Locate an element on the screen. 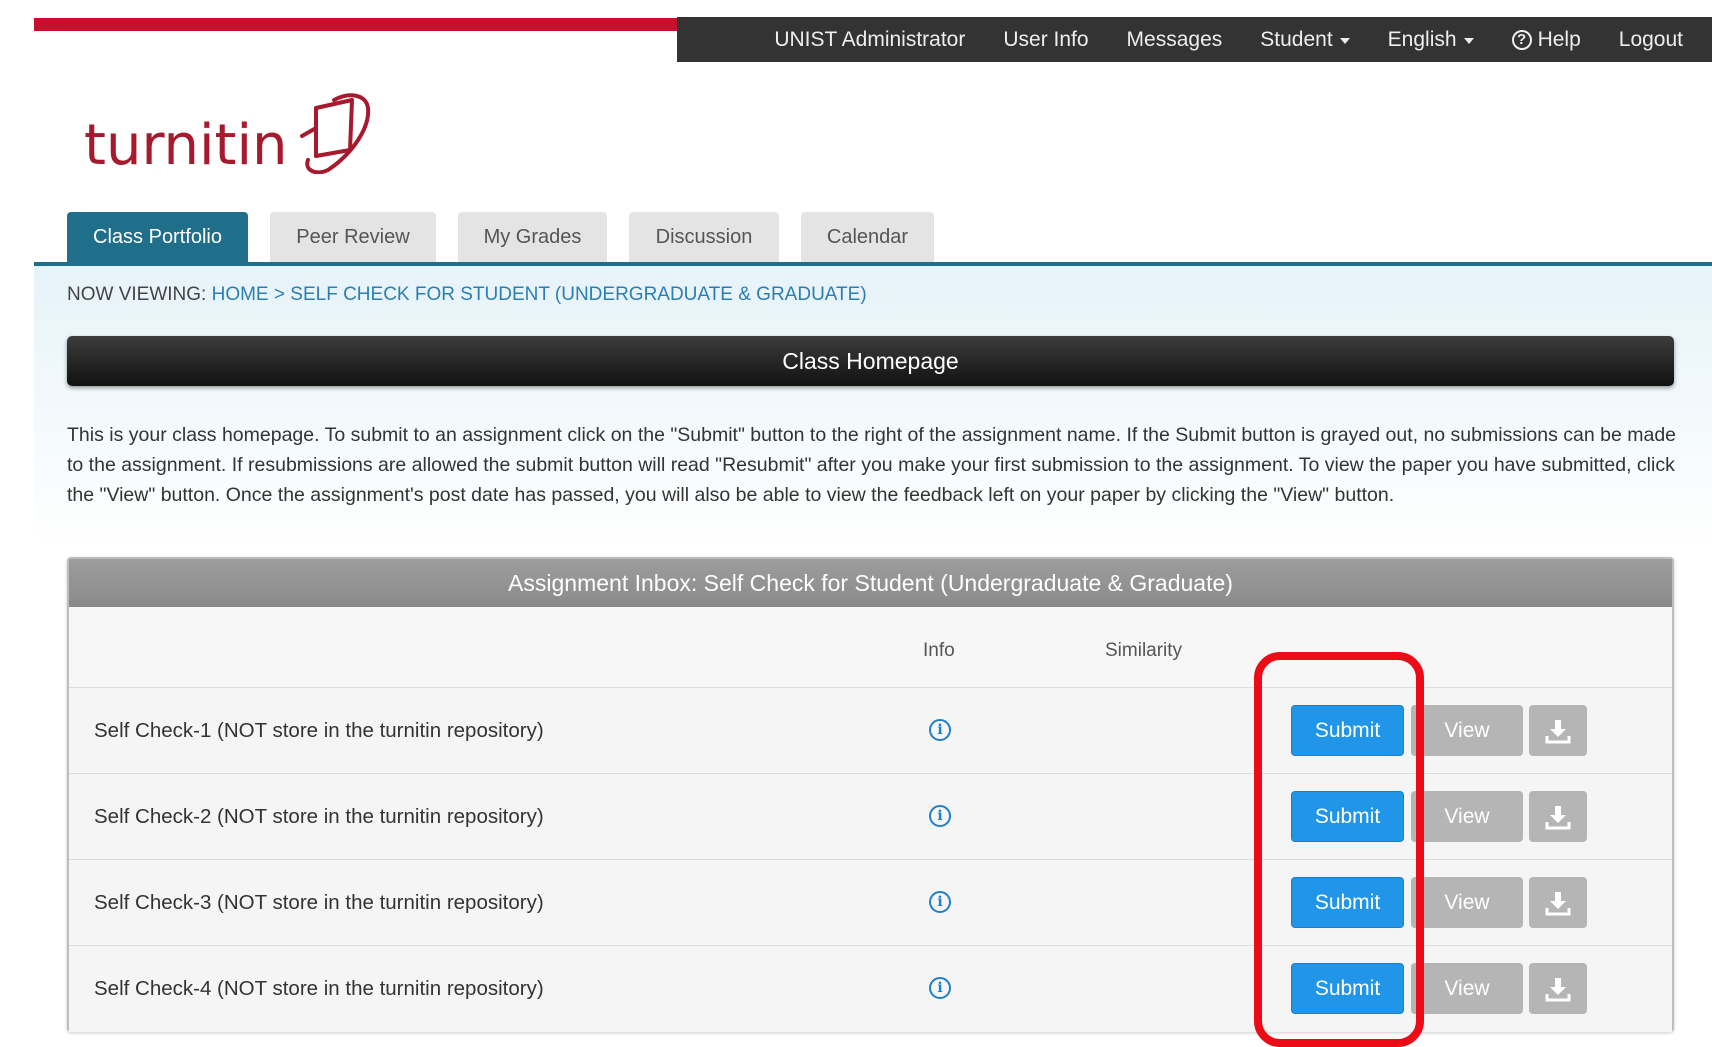  class-homepage-title: Class Homepage is located at coordinates (870, 360).